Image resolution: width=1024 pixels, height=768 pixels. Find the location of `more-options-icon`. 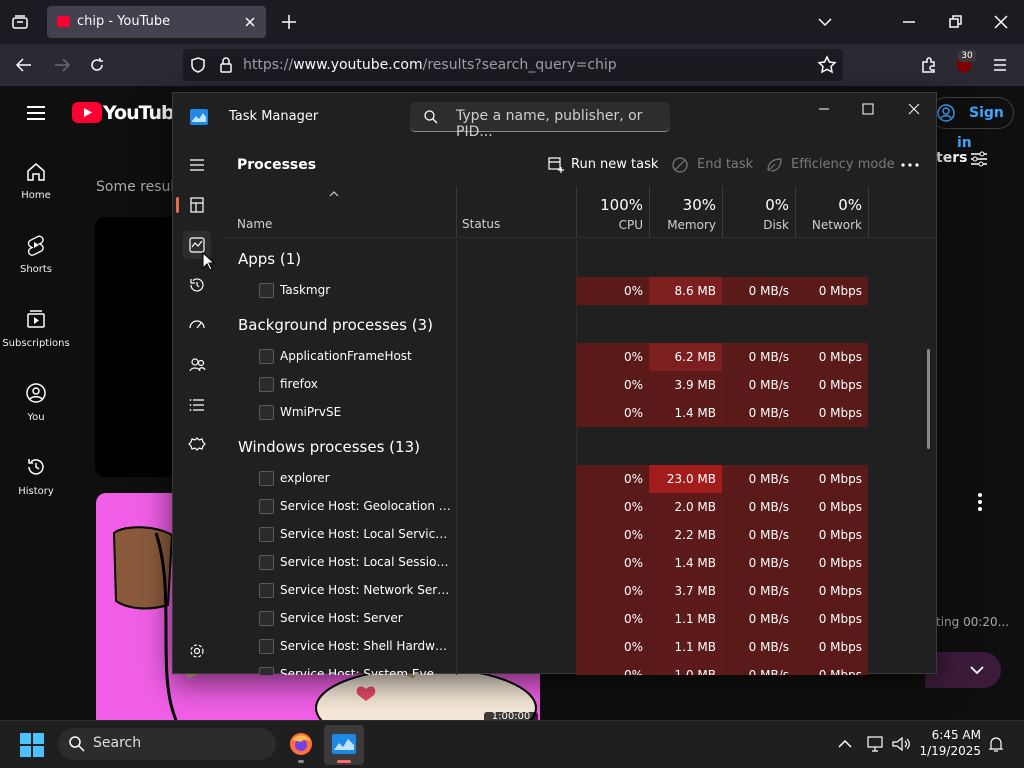

more-options-icon is located at coordinates (910, 165).